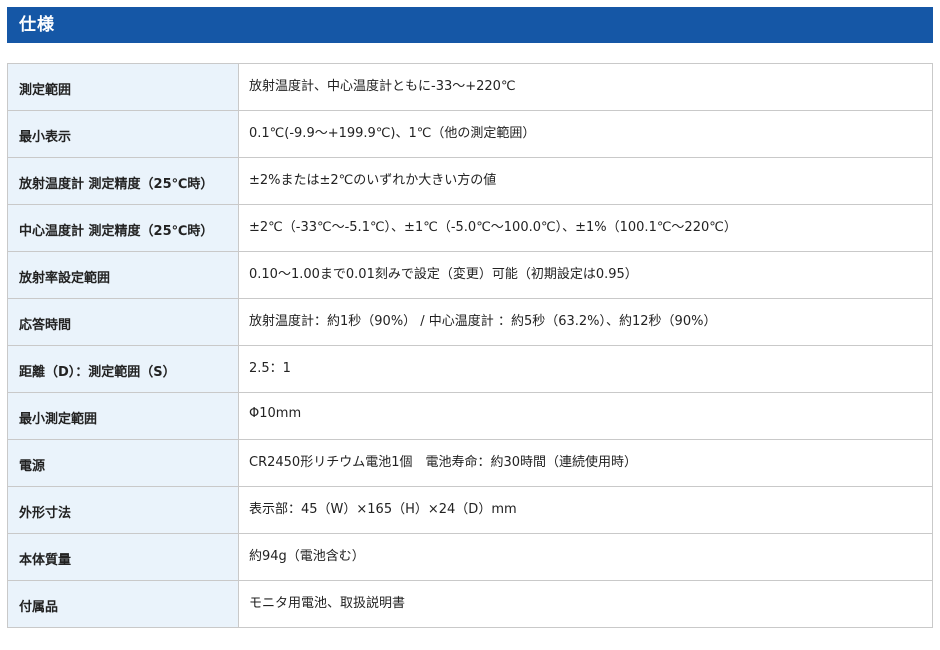 This screenshot has height=650, width=940. Describe the element at coordinates (585, 557) in the screenshot. I see `spec-value: 約94g（電池含む）` at that location.